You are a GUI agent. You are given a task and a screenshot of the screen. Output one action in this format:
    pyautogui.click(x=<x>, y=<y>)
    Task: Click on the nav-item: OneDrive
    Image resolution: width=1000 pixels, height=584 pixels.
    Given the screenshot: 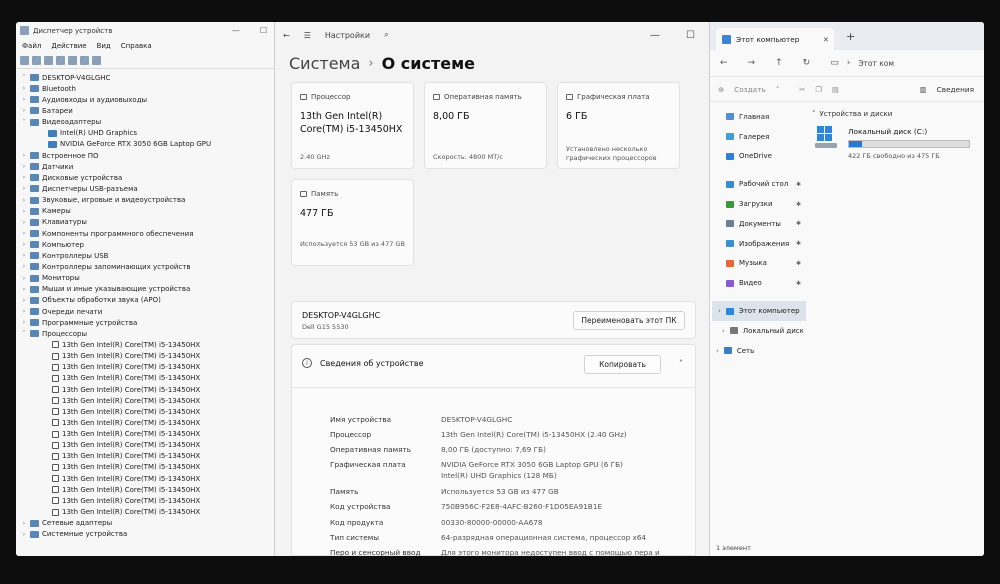 What is the action you would take?
    pyautogui.click(x=758, y=157)
    